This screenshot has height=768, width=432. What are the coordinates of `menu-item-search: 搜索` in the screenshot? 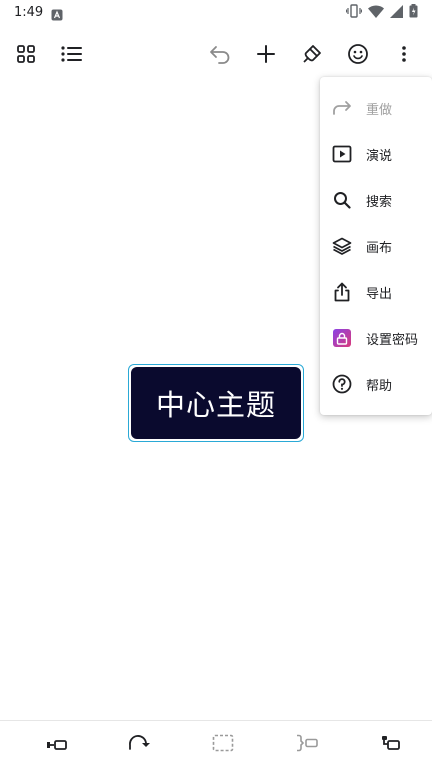 It's located at (376, 200).